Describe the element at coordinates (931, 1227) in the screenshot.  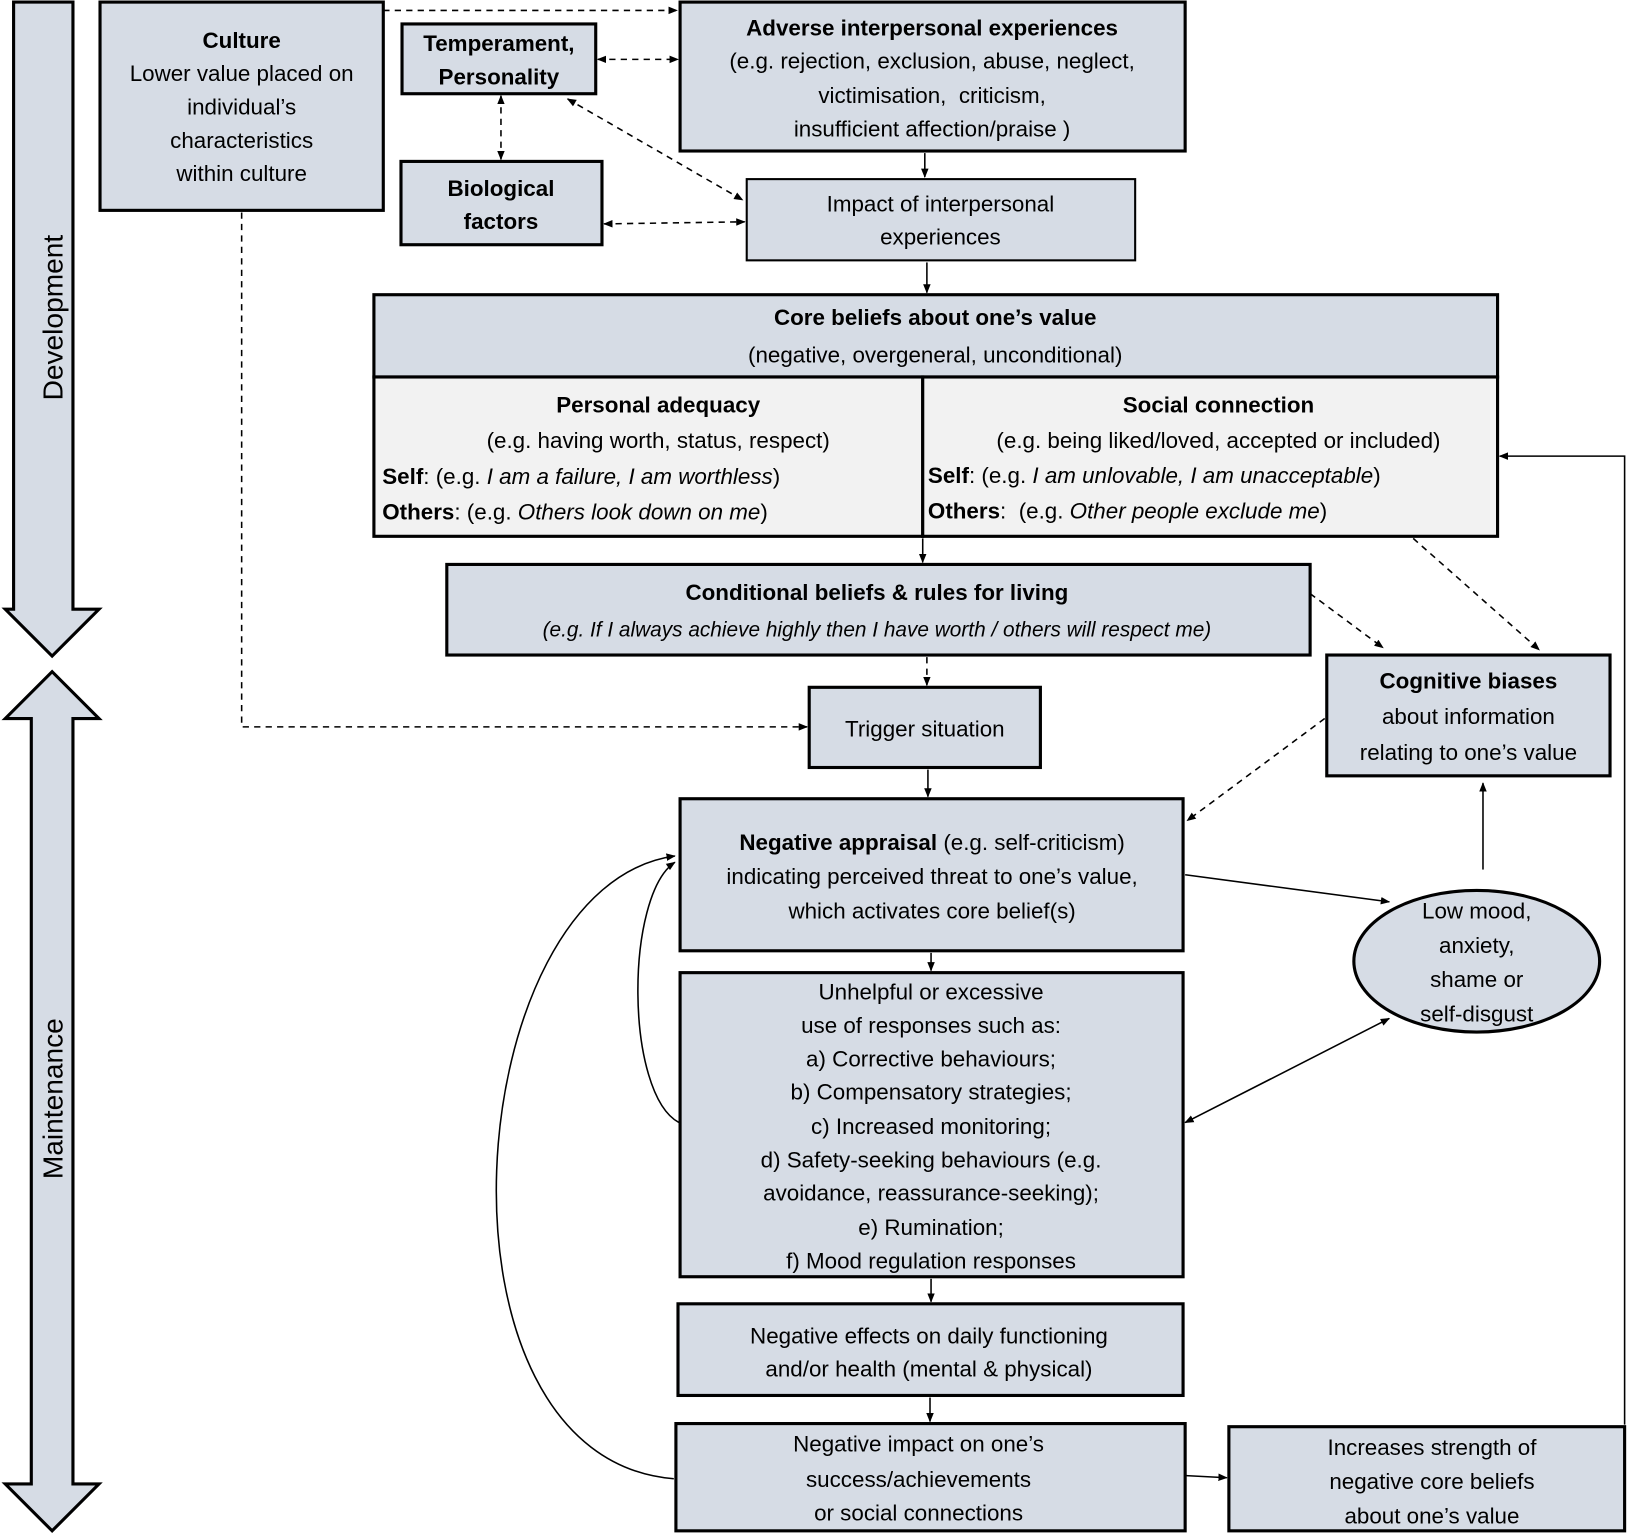
I see `responses-text-segment: e) Rumination;` at that location.